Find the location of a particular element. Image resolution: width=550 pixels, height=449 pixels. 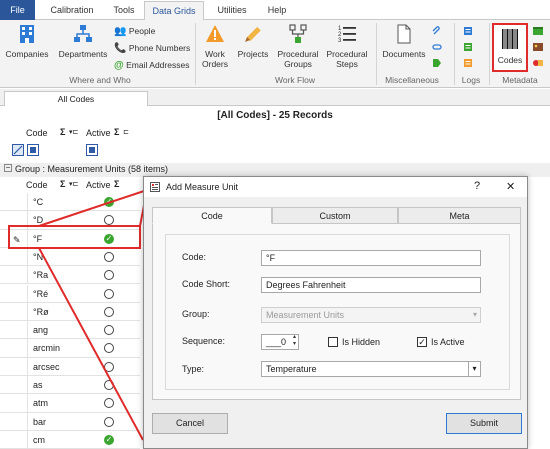

type-select: Temperature ▾ is located at coordinates (371, 369).